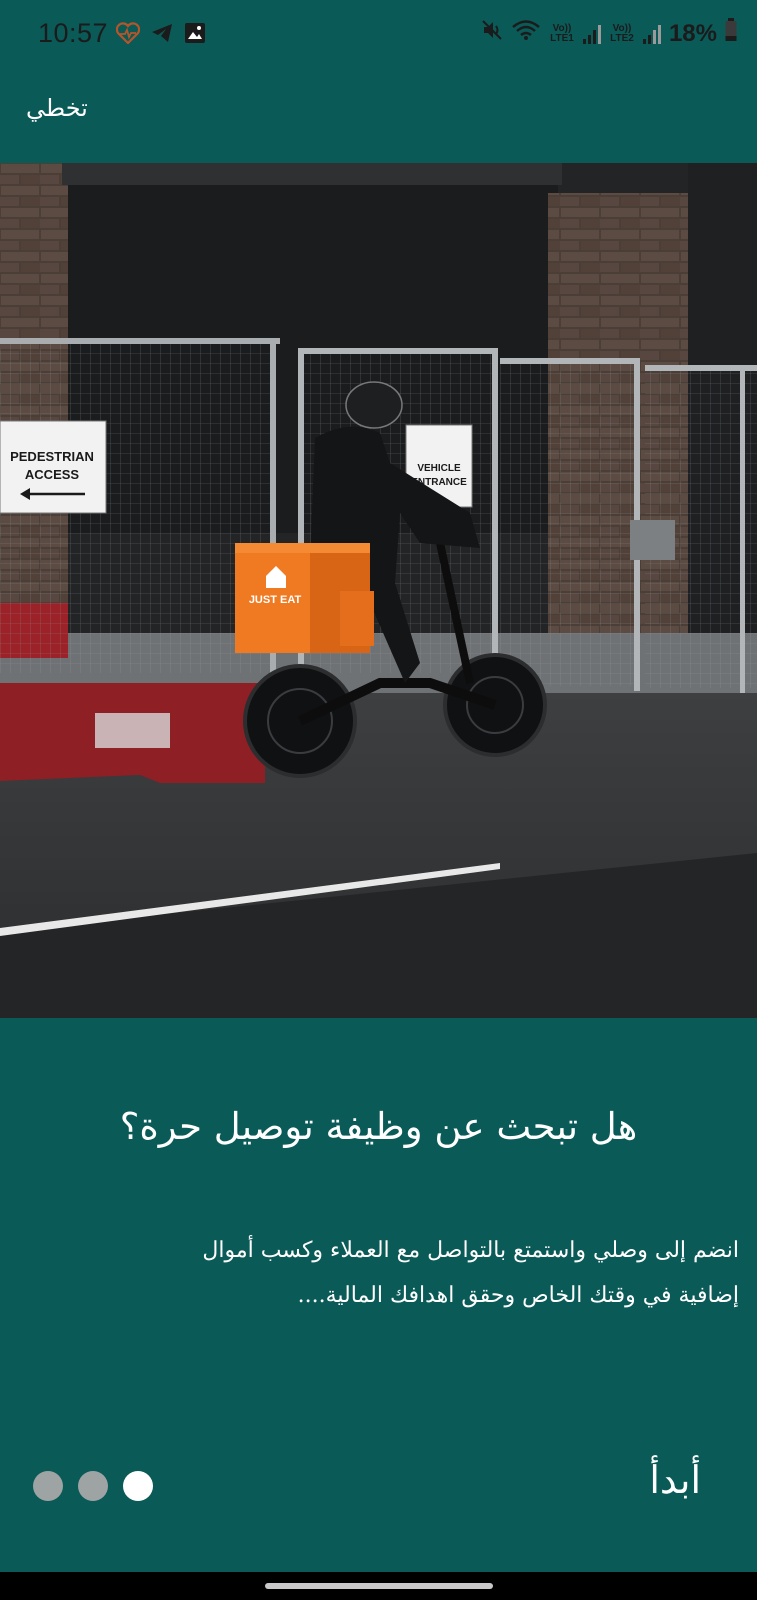 The image size is (757, 1600). Describe the element at coordinates (378, 36) in the screenshot. I see `status-bar: 10:57 Vo)) LTE1 Vo)) LTE2 18%` at that location.